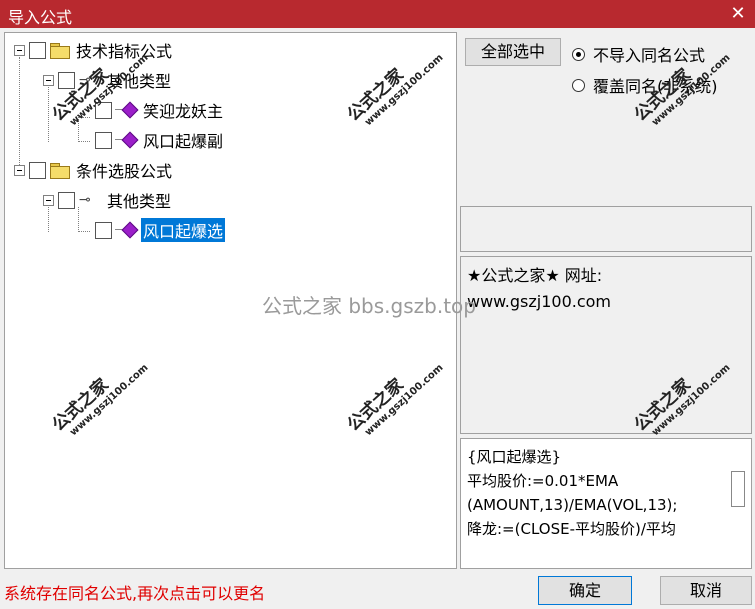 The height and width of the screenshot is (609, 755). Describe the element at coordinates (514, 457) in the screenshot. I see `code-line: {风口起爆选}` at that location.